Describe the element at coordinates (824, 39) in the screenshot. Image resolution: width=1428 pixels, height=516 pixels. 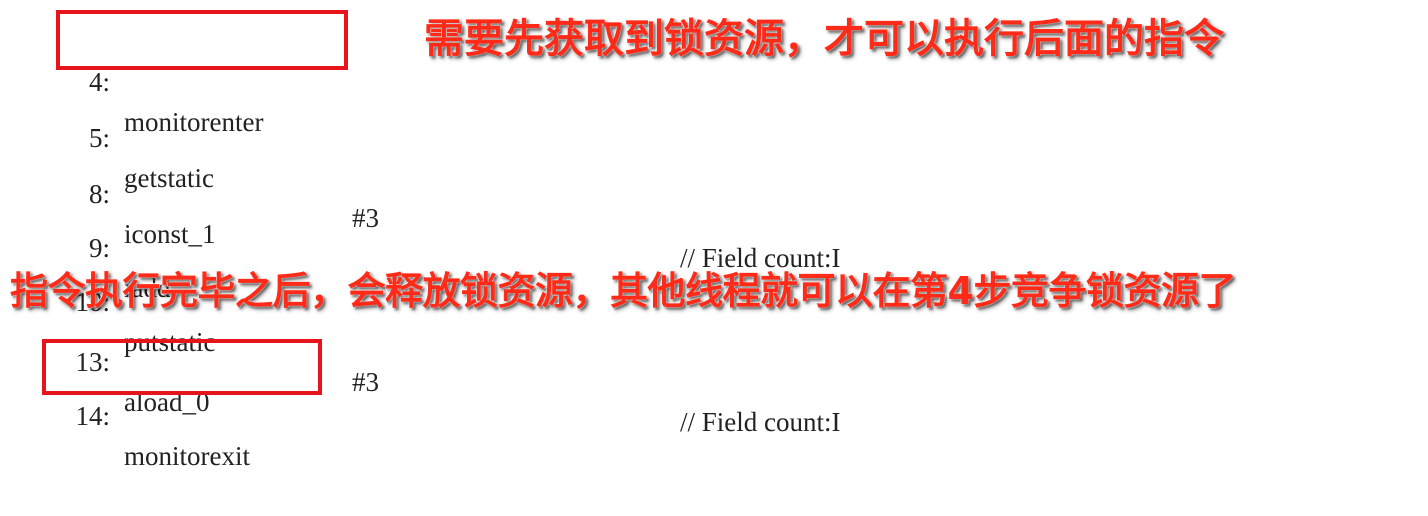
I see `annotation-acquire-lock: 需要先获取到锁资源，才可以执行后面的指令` at that location.